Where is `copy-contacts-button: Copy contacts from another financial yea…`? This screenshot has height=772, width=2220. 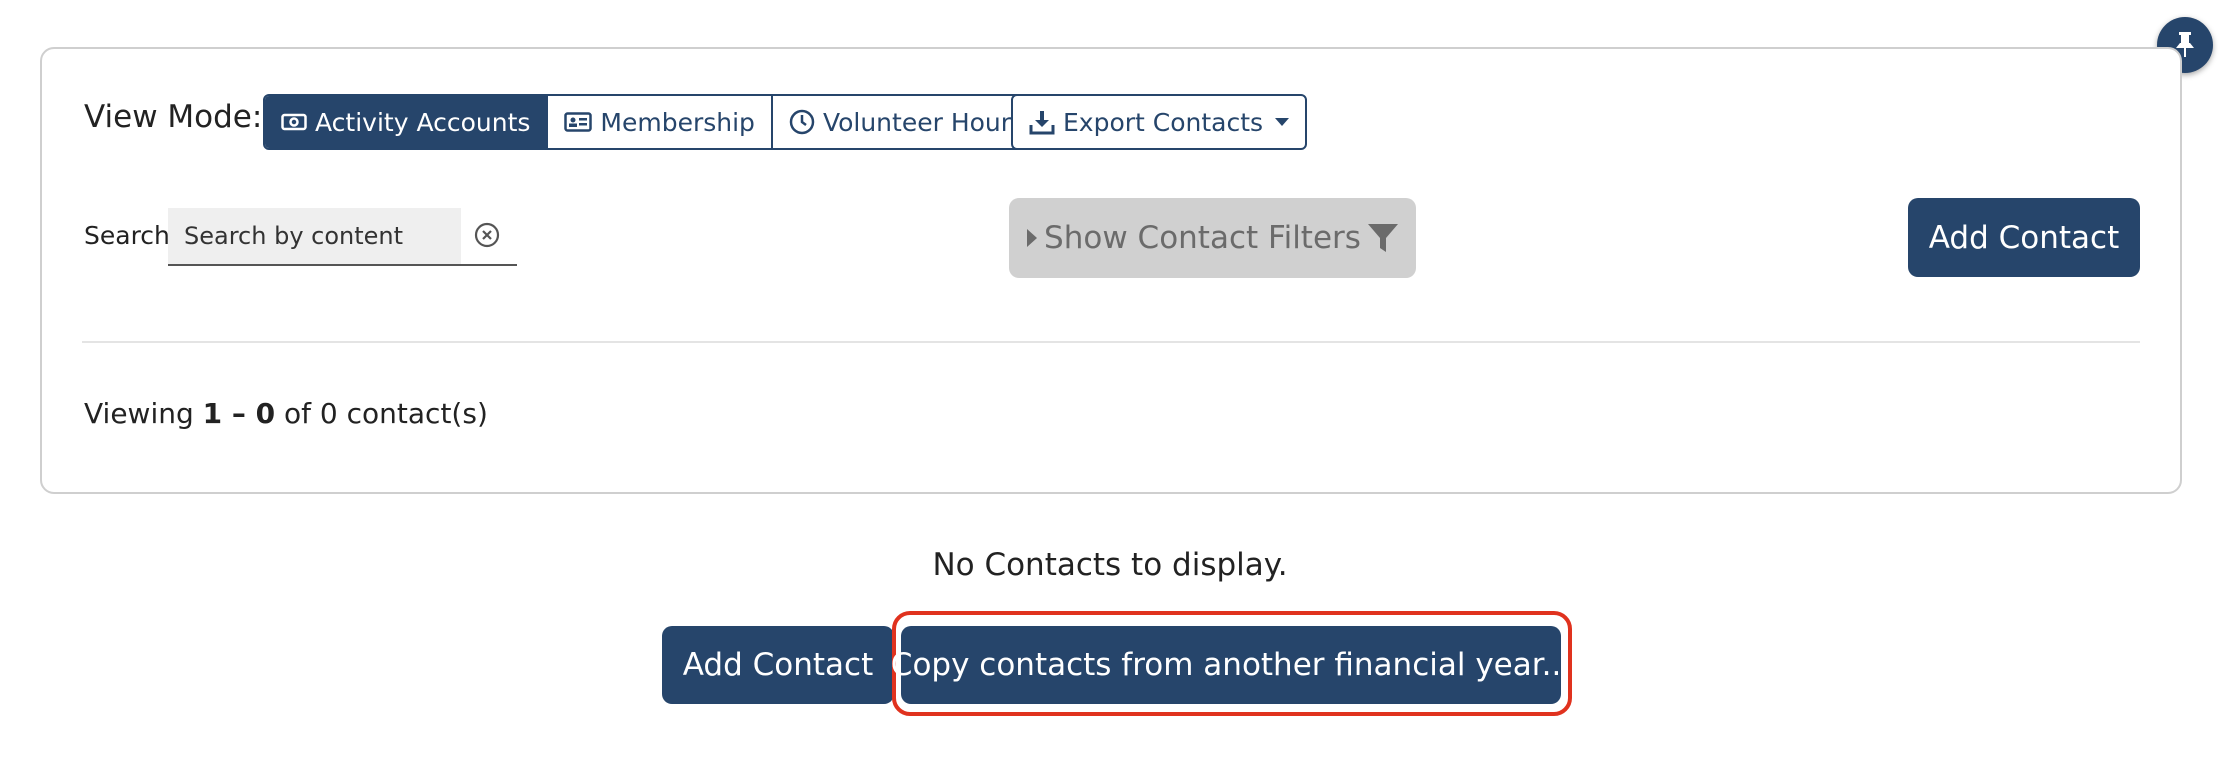 copy-contacts-button: Copy contacts from another financial yea… is located at coordinates (1231, 665).